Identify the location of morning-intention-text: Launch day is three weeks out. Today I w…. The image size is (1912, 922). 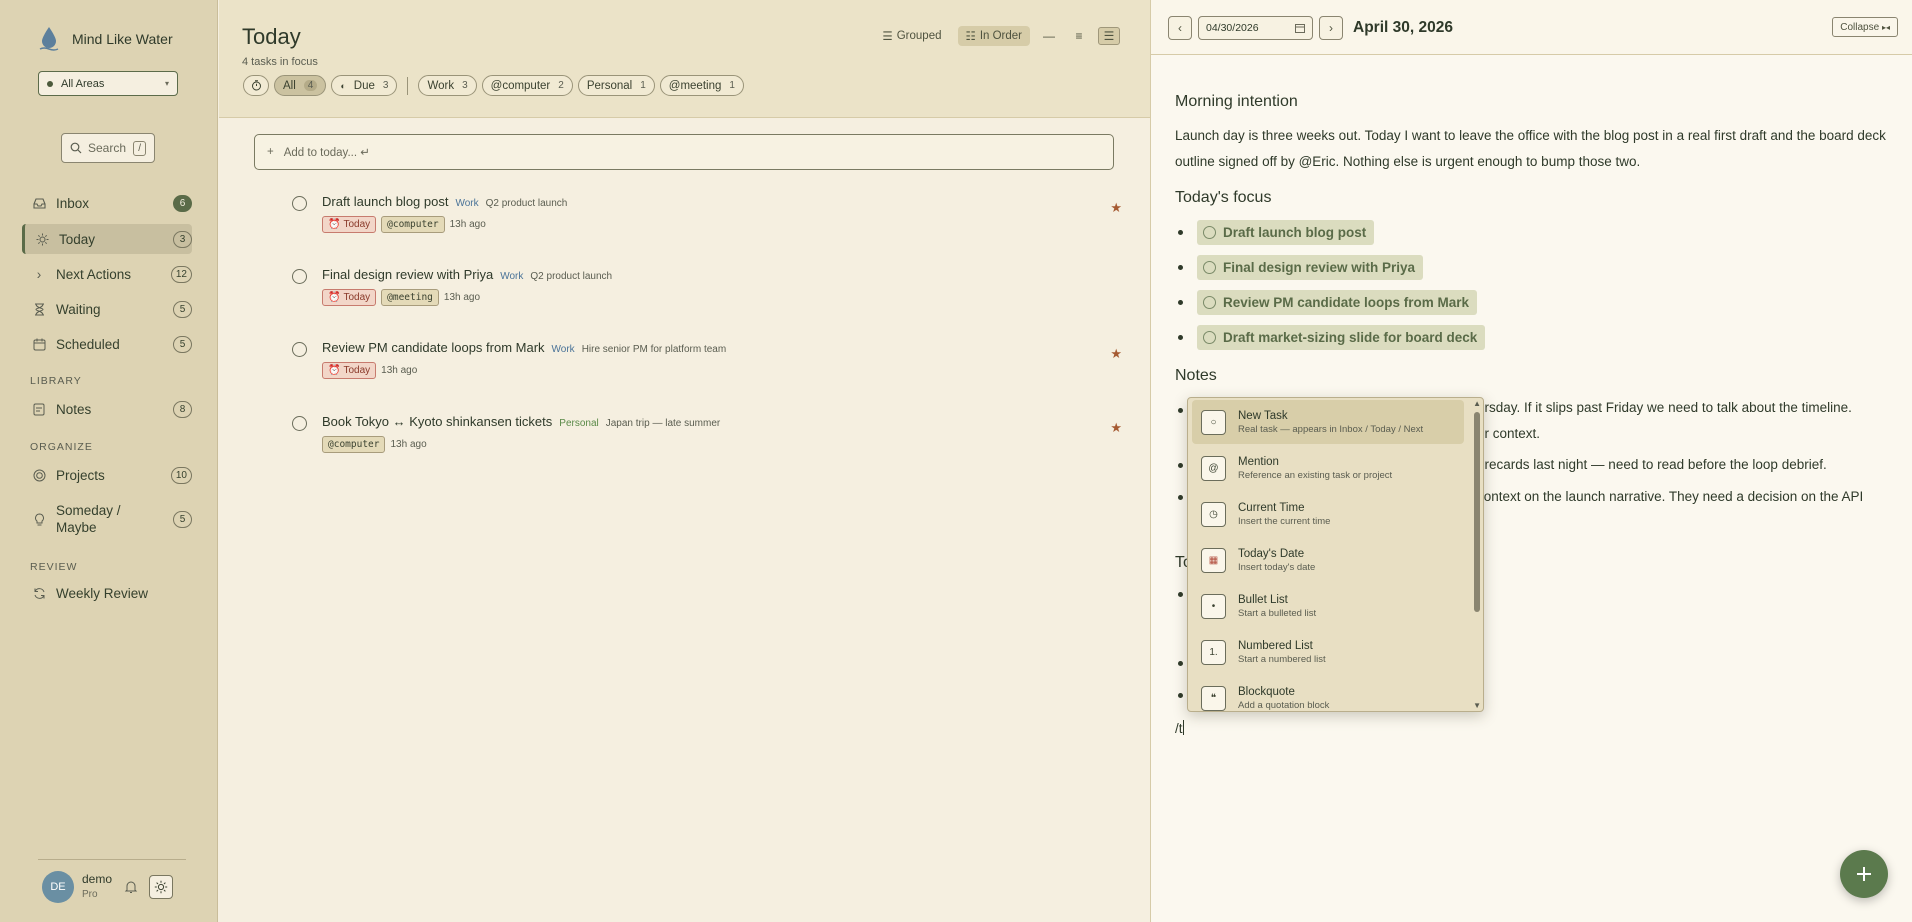
(1530, 148).